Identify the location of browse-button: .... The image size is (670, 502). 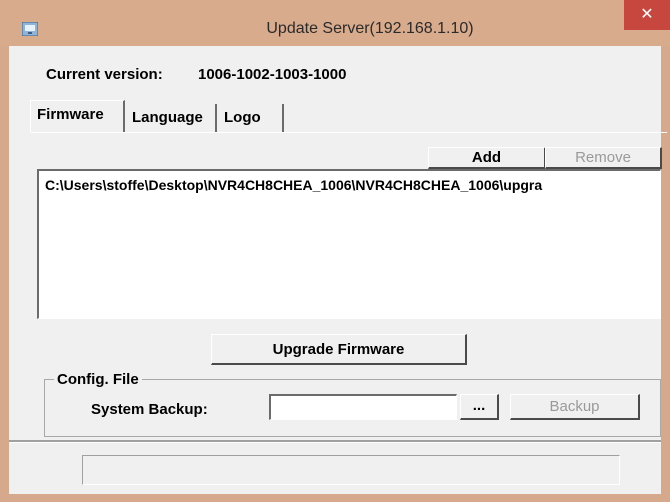
(479, 407).